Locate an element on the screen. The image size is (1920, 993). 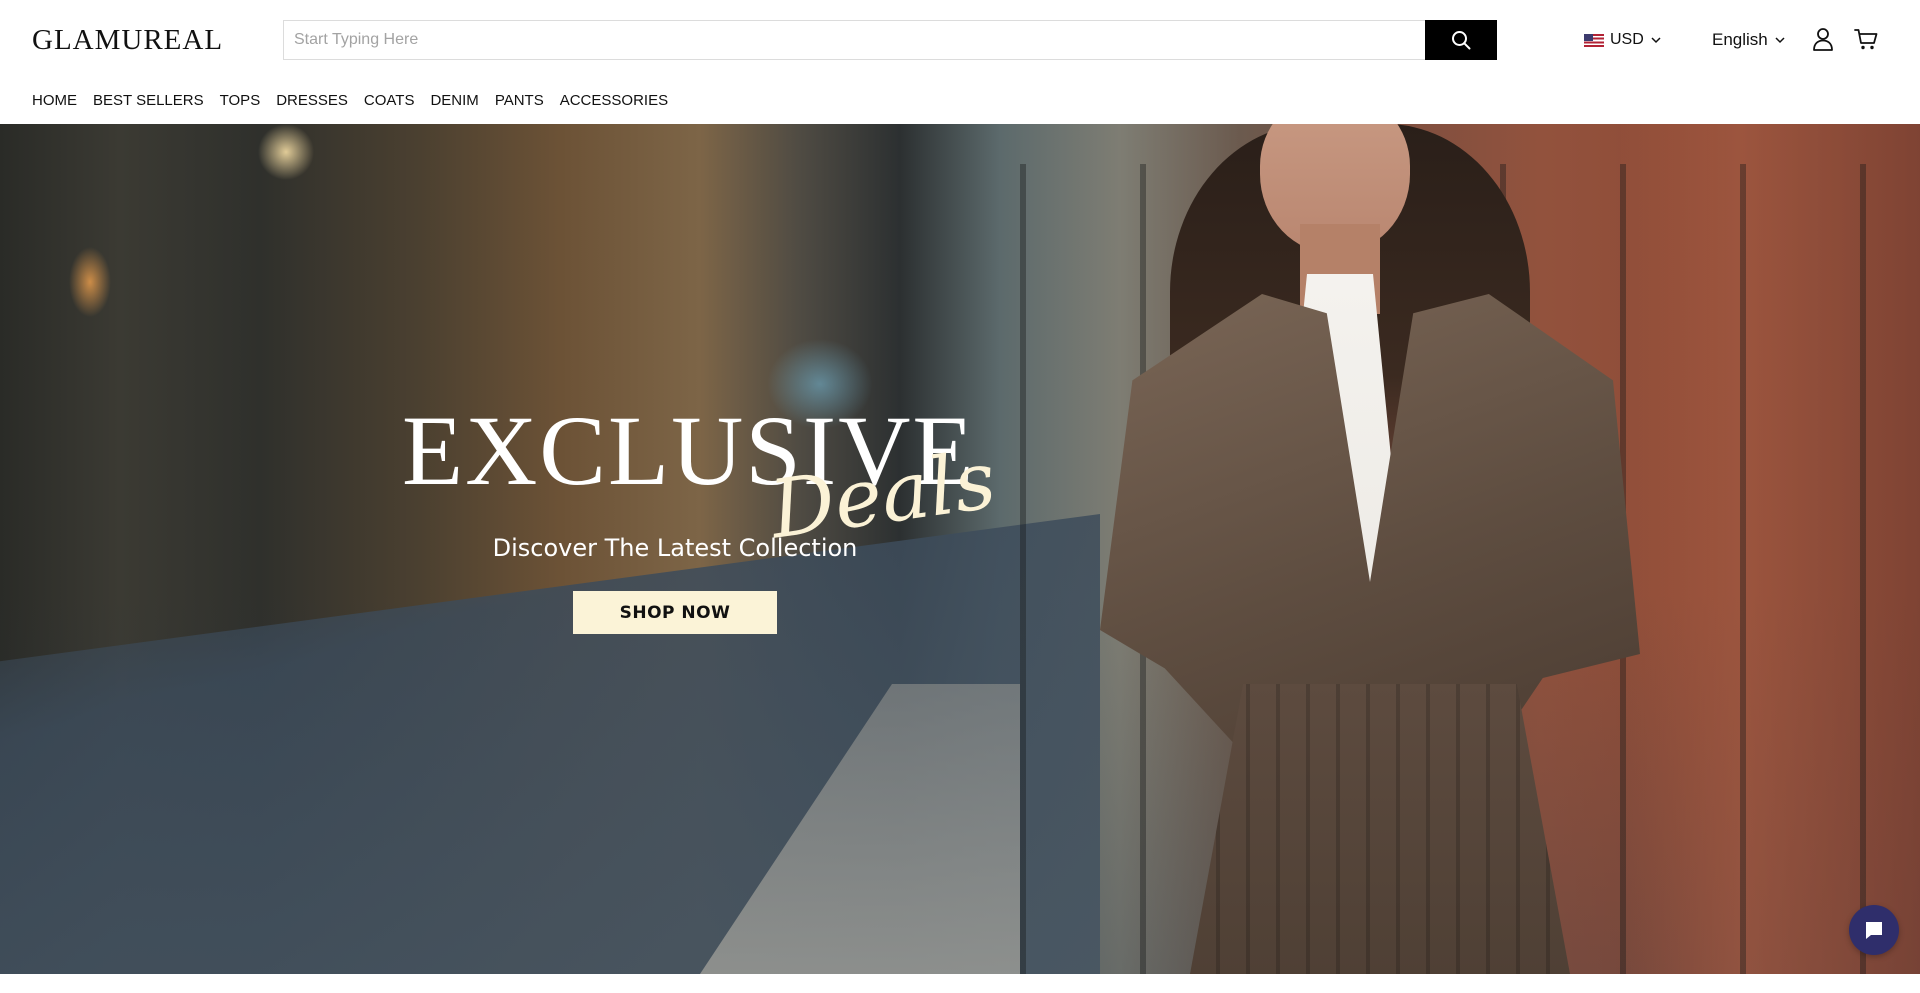
user-icon is located at coordinates (1823, 39).